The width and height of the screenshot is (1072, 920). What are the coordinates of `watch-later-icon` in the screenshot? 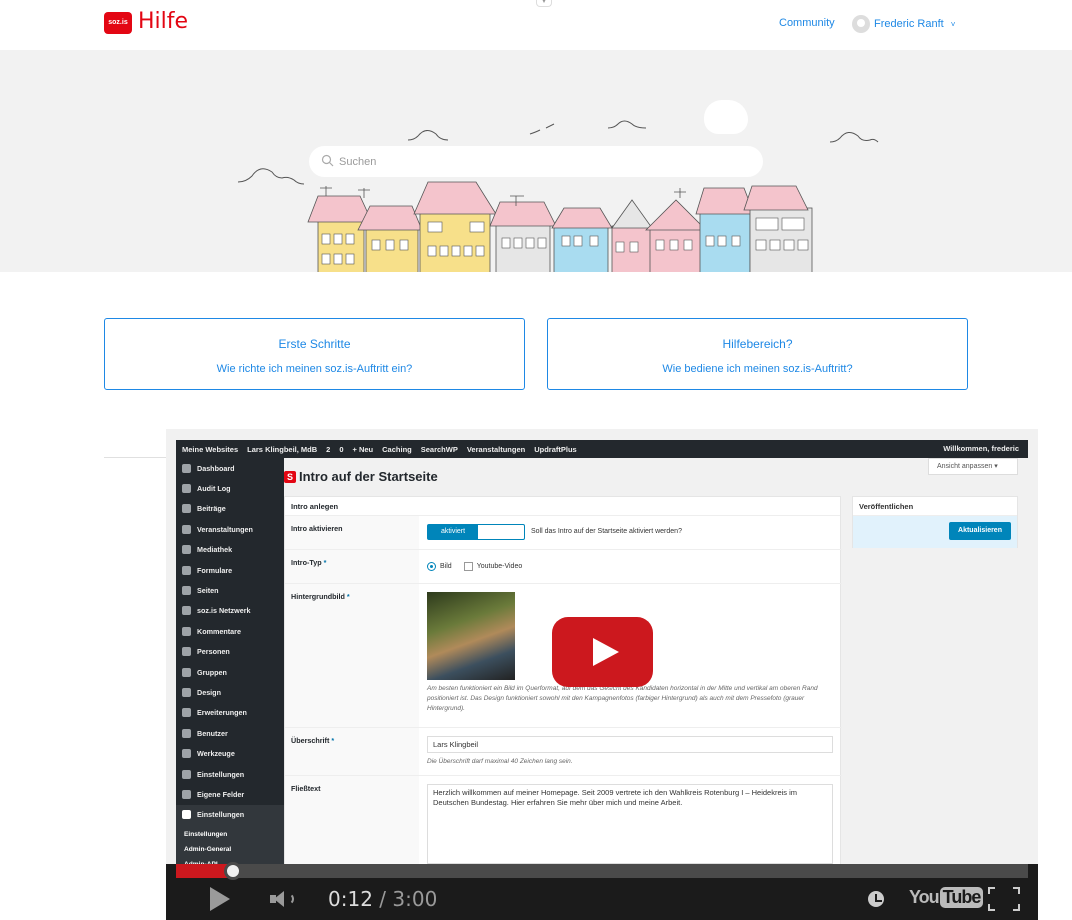 It's located at (876, 899).